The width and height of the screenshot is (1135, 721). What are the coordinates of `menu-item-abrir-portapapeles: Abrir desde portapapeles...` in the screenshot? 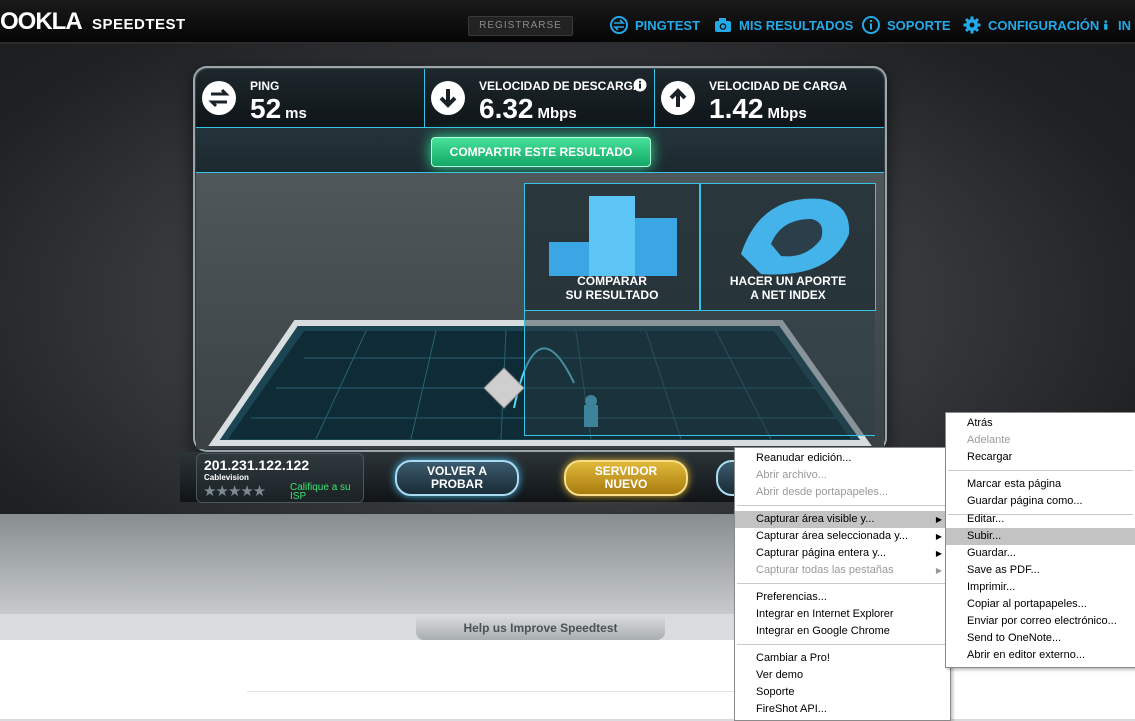 It's located at (842, 492).